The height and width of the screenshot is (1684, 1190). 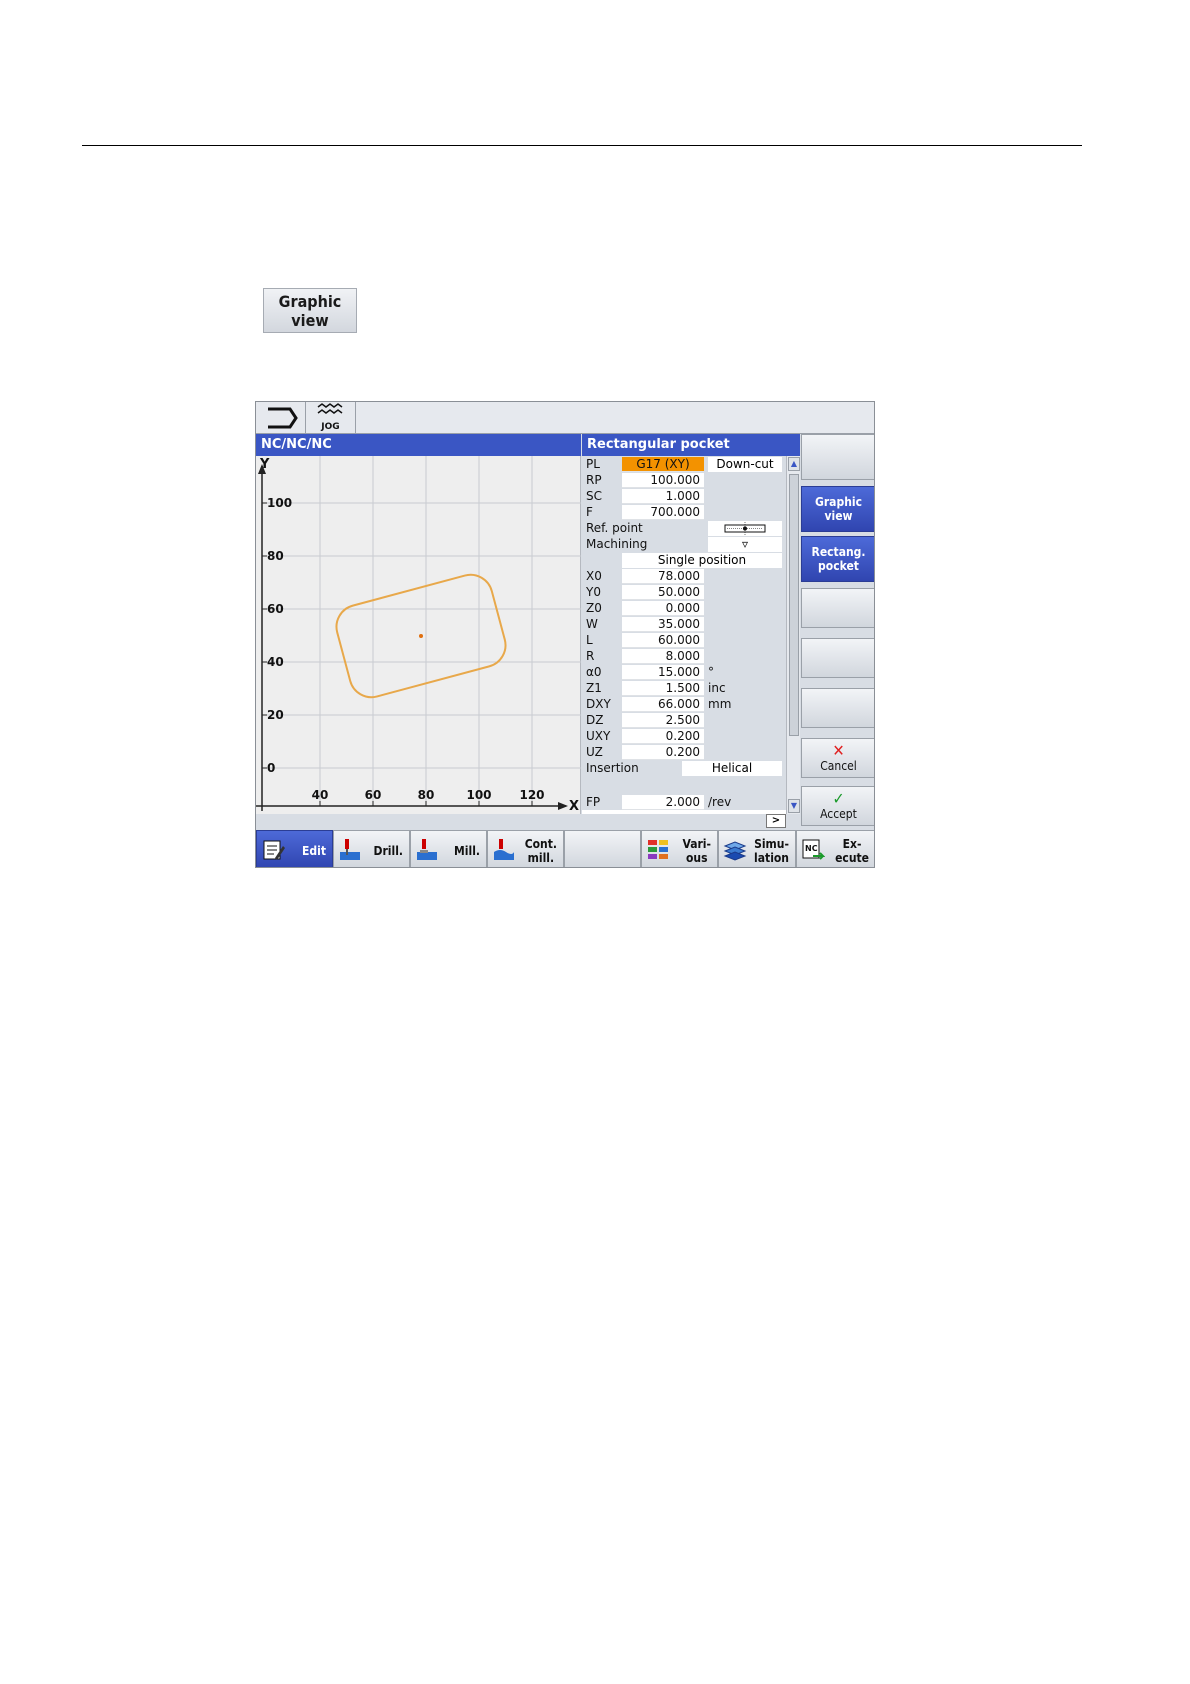 I want to click on y0-field: 50.000, so click(x=663, y=592).